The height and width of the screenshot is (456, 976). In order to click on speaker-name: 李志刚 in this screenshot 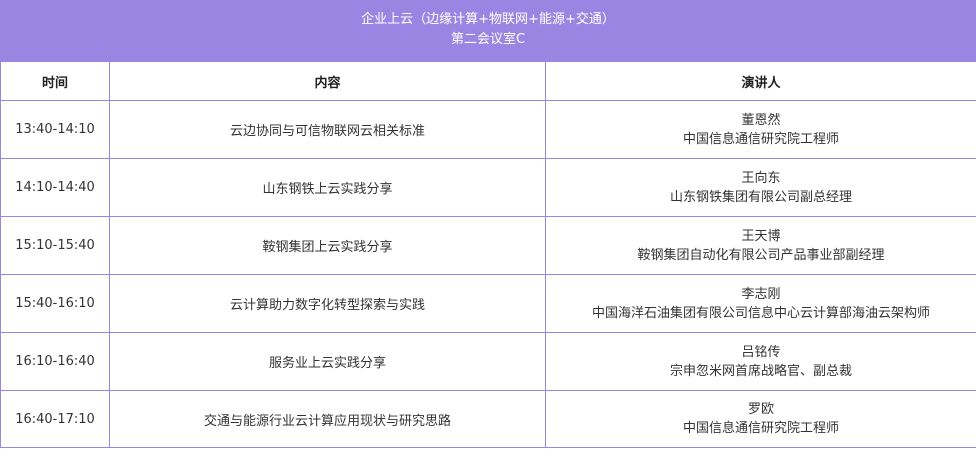, I will do `click(761, 294)`.